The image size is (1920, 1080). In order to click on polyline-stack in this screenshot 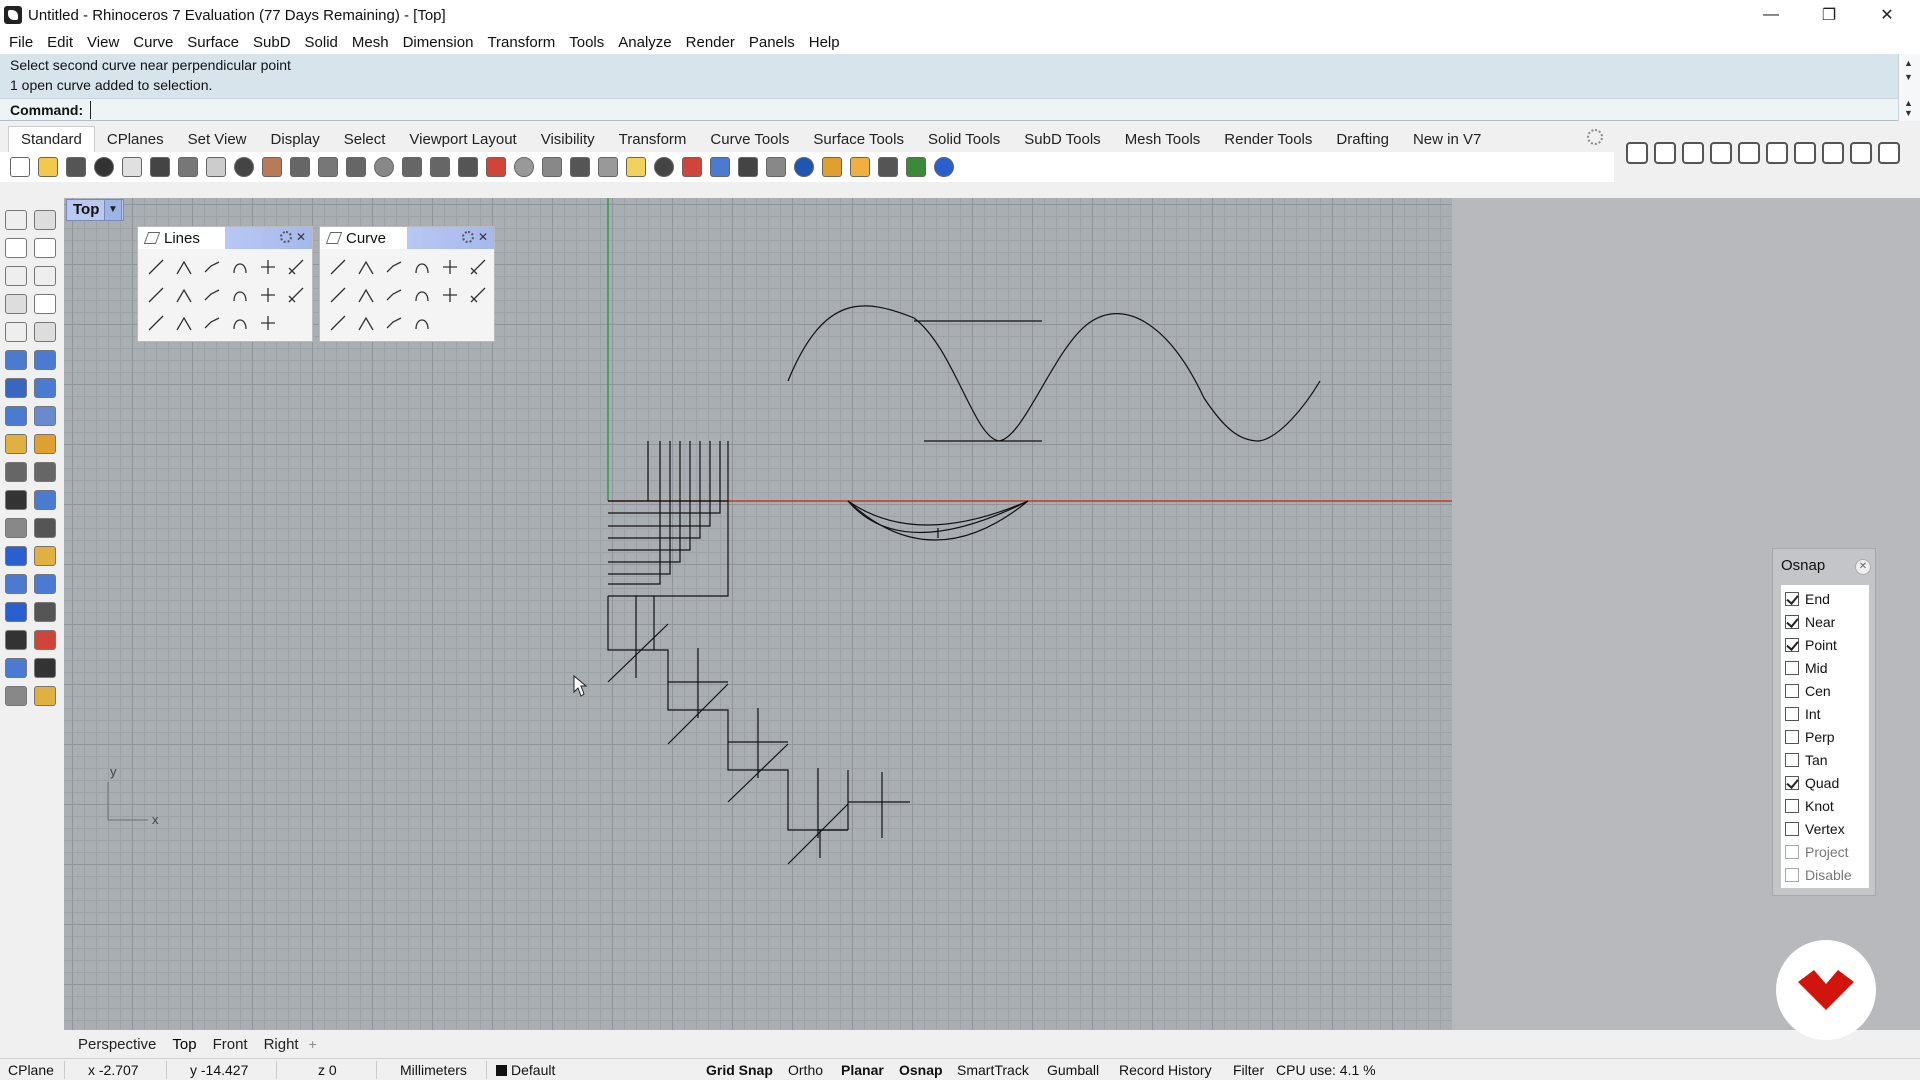, I will do `click(668, 519)`.